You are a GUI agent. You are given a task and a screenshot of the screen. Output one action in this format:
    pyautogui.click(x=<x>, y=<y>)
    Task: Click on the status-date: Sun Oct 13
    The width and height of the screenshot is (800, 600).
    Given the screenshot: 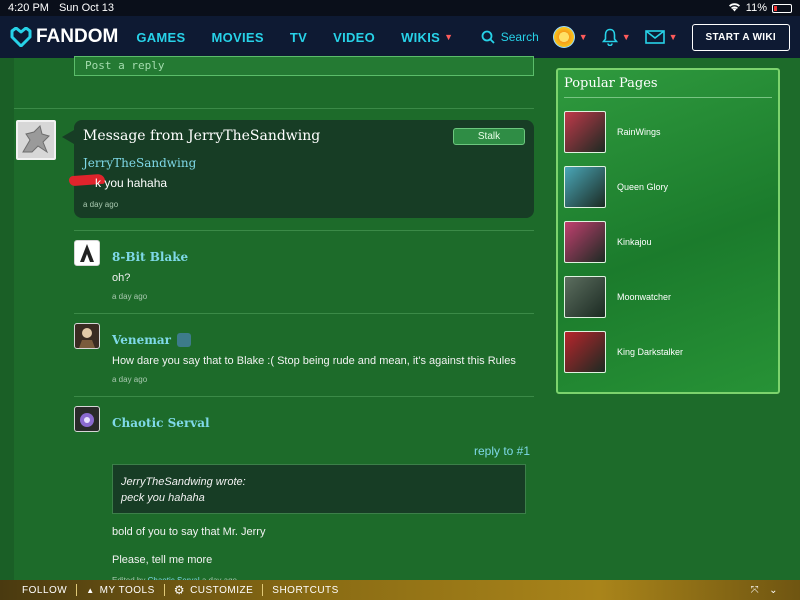 What is the action you would take?
    pyautogui.click(x=86, y=8)
    